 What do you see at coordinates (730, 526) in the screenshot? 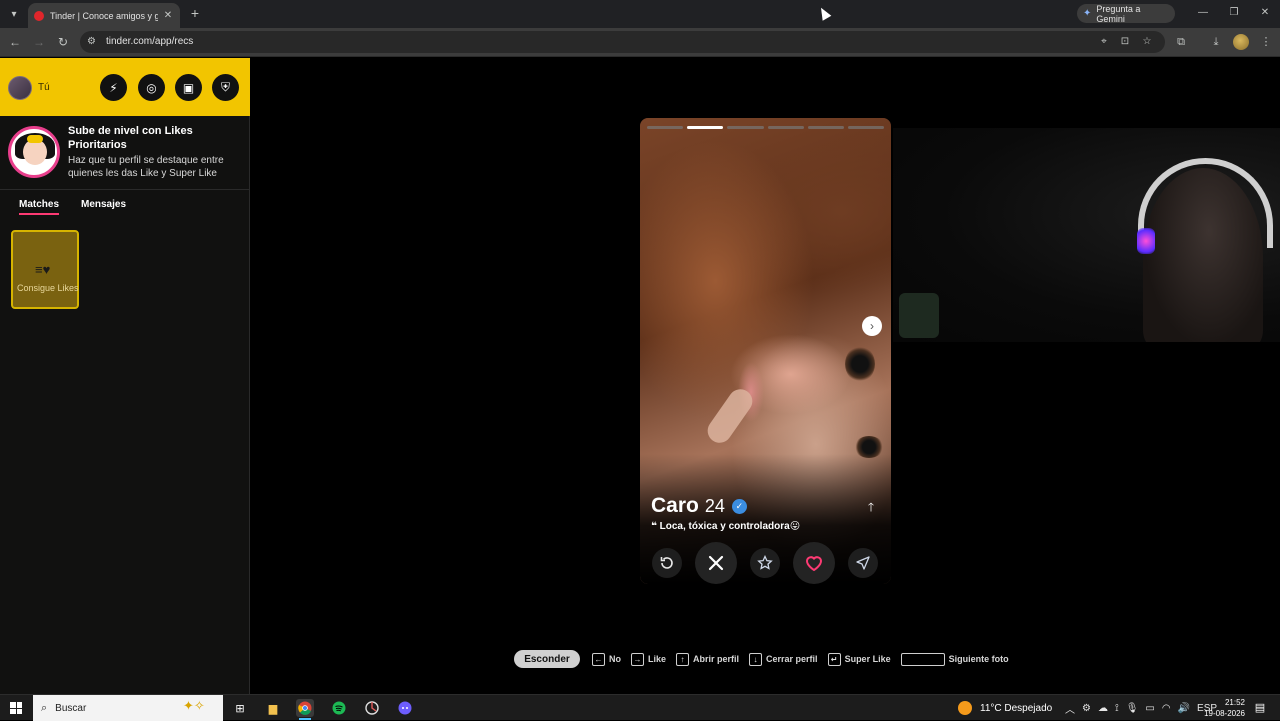
I see `profile-bio-text: Loca, tóxica y controladora😛` at bounding box center [730, 526].